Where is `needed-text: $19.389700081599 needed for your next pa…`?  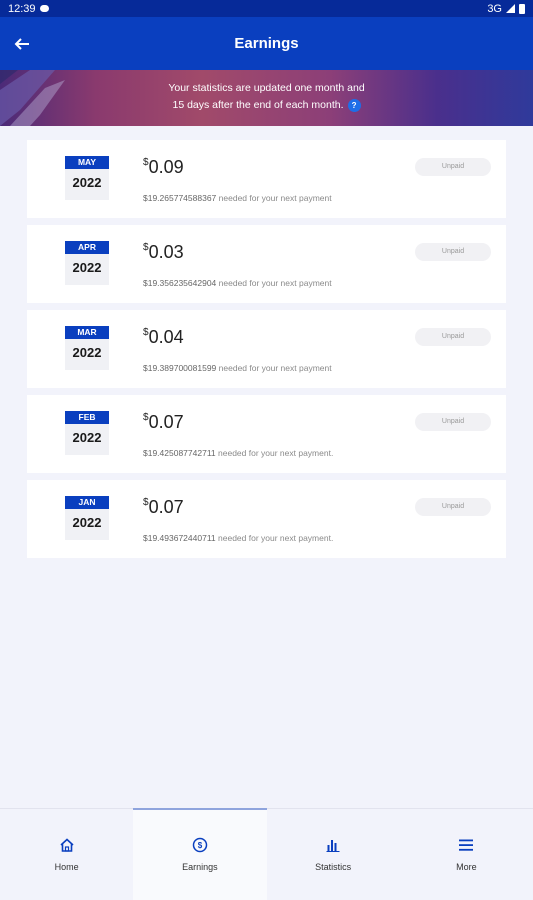
needed-text: $19.389700081599 needed for your next pa… is located at coordinates (237, 368).